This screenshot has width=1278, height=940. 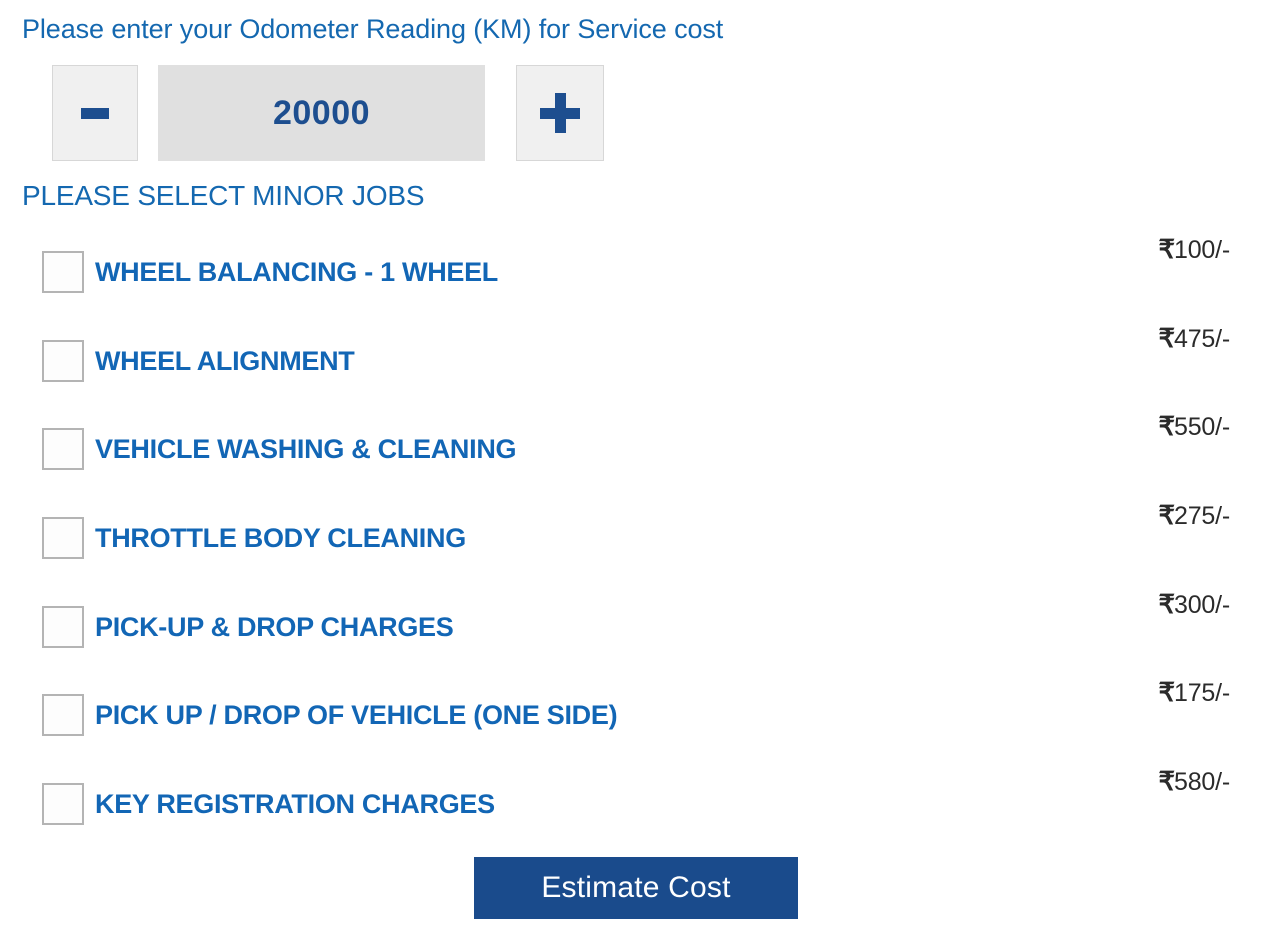 I want to click on odometer-decrement-button, so click(x=95, y=113).